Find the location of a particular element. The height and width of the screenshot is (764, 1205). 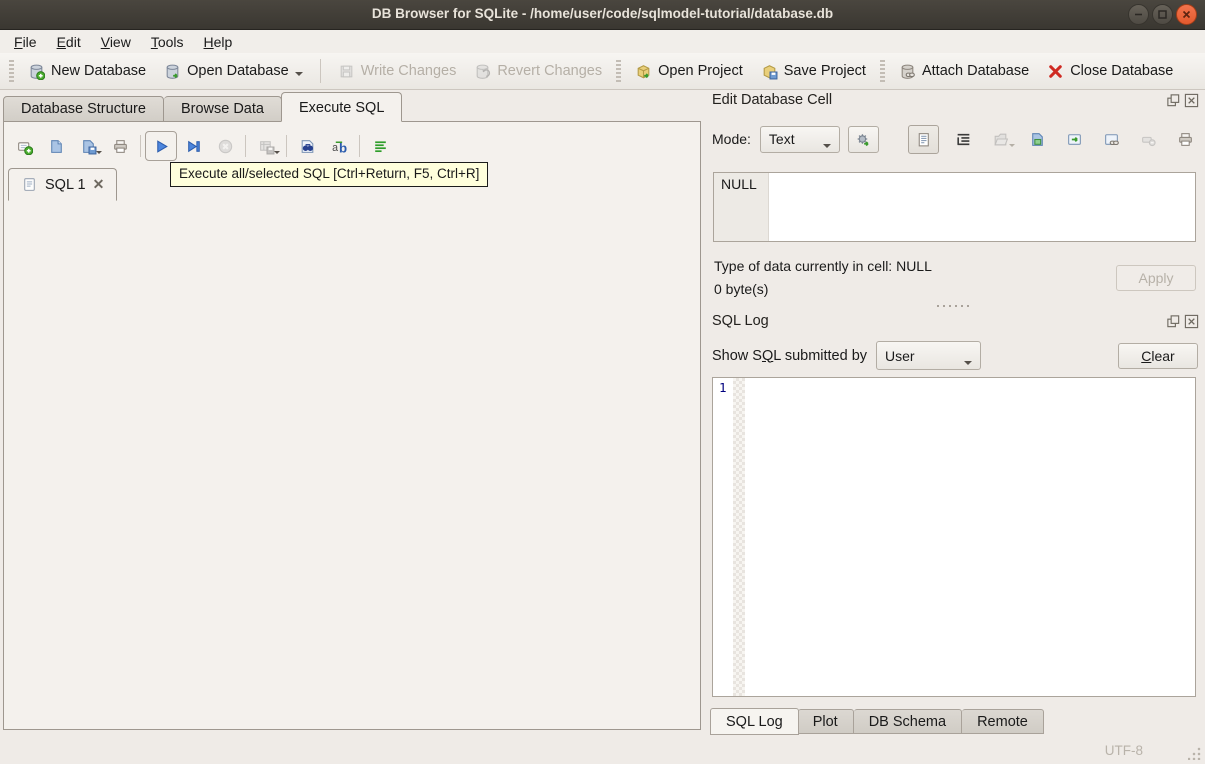

menubar: File Edit View Tools Help is located at coordinates (602, 41).